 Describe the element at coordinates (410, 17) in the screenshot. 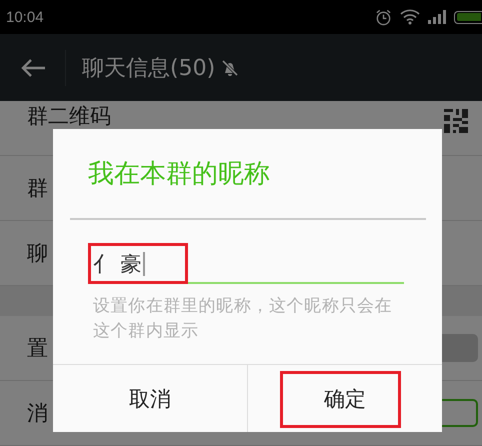

I see `wifi-icon` at that location.